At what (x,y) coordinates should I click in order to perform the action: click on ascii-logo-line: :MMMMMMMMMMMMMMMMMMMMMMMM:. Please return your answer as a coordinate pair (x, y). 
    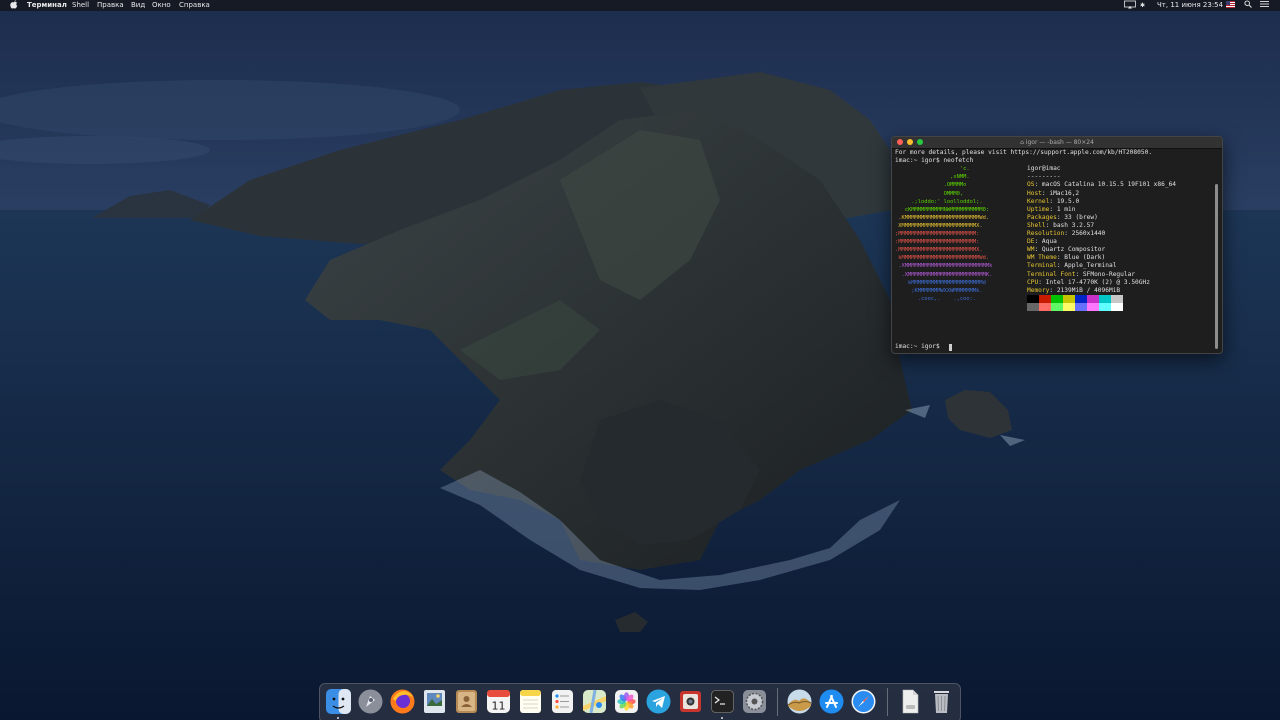
    Looking at the image, I should click on (937, 242).